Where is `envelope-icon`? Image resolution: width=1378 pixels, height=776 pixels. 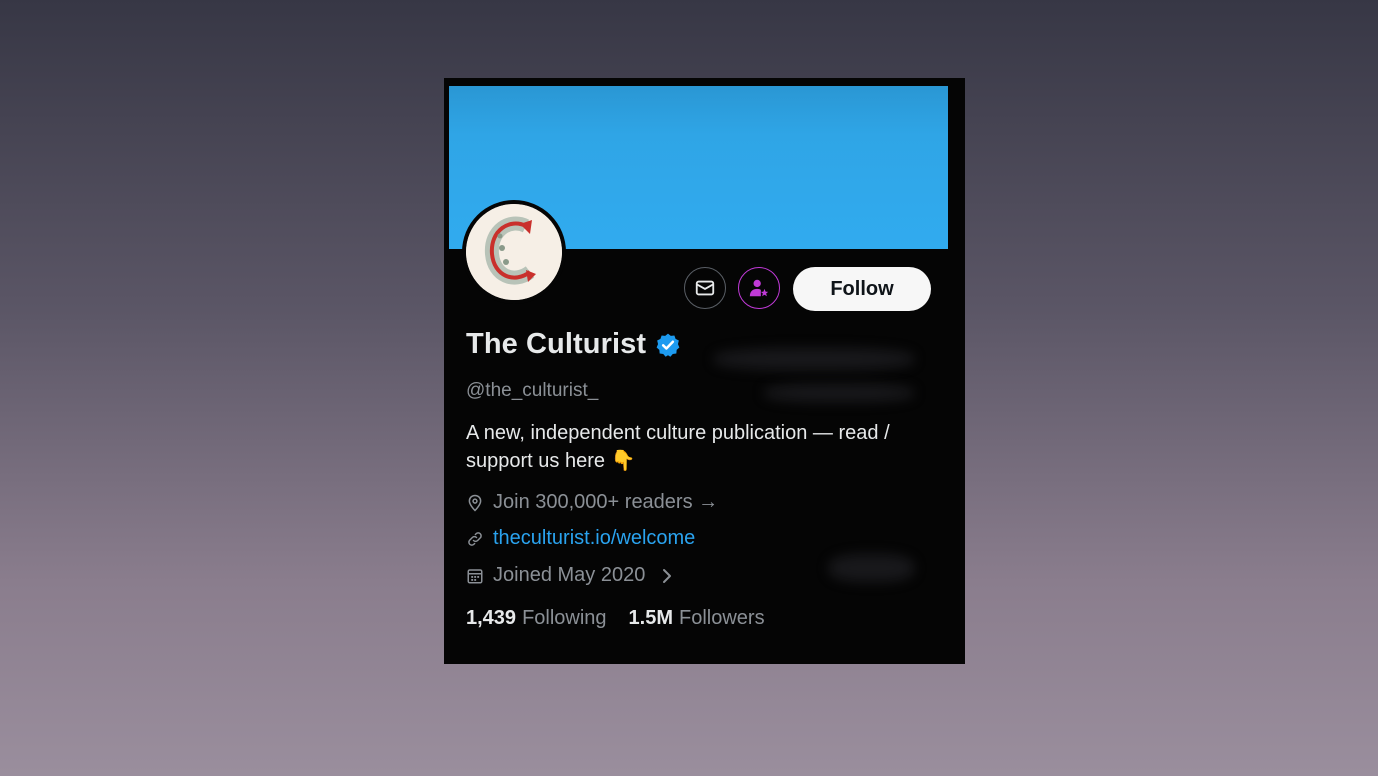 envelope-icon is located at coordinates (705, 288).